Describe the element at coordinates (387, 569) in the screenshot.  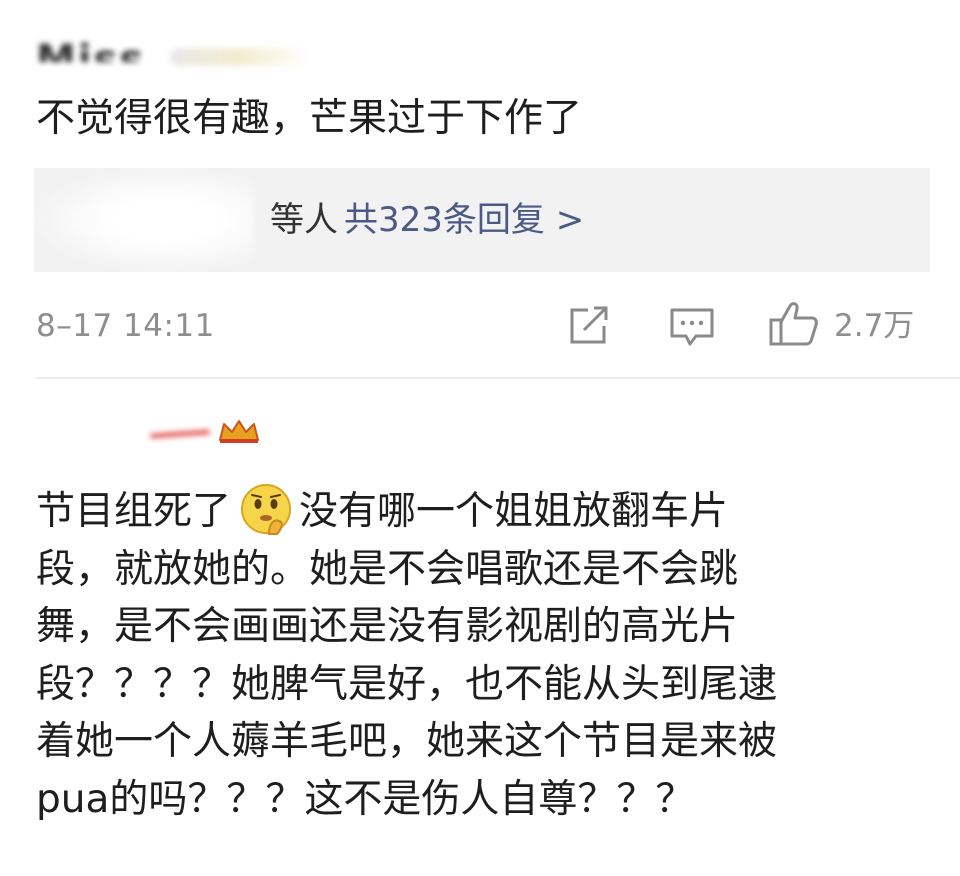
I see `comment2-line-2: 段，就放她的。她是不会唱歌还是不会跳` at that location.